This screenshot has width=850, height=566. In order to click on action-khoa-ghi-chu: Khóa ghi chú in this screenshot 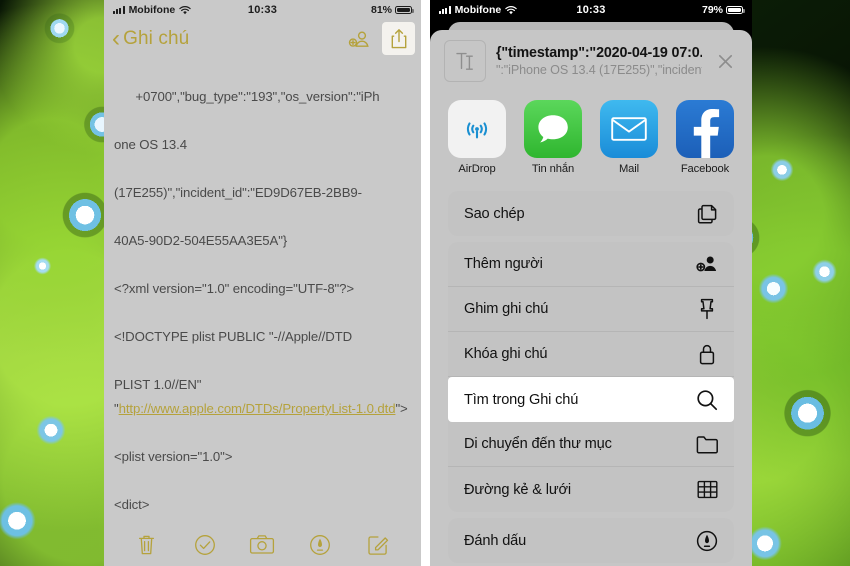, I will do `click(591, 354)`.